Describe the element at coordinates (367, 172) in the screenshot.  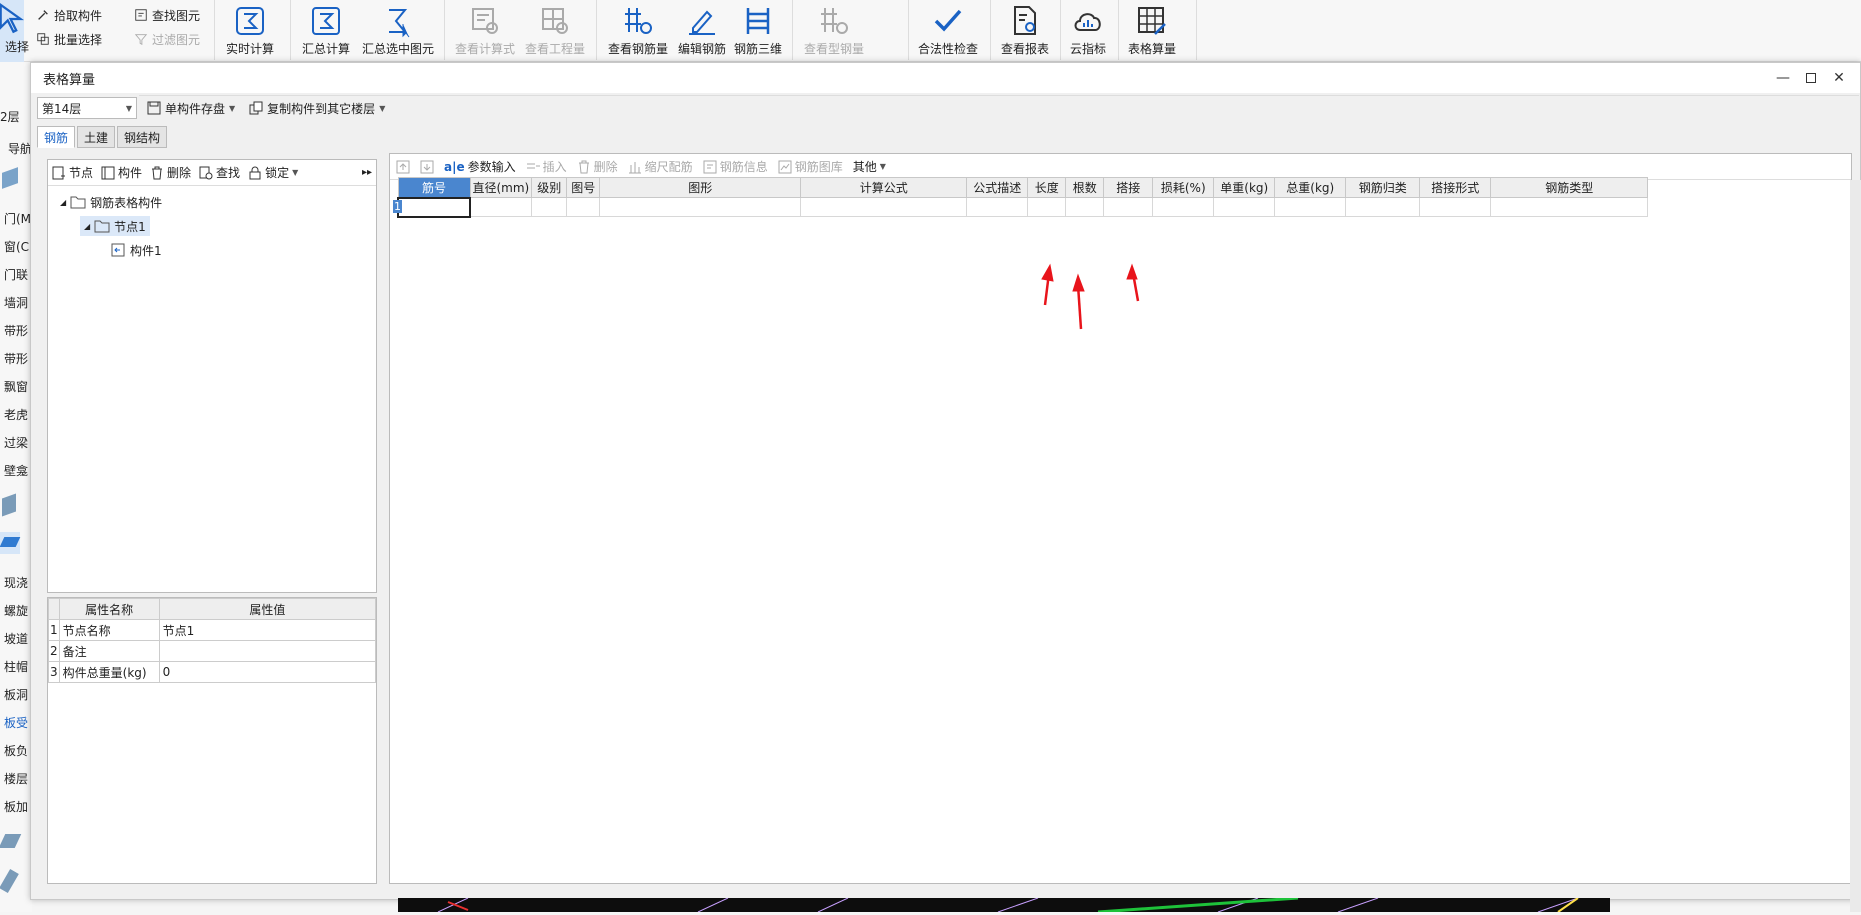
I see `expand-icon: ▸▸` at that location.